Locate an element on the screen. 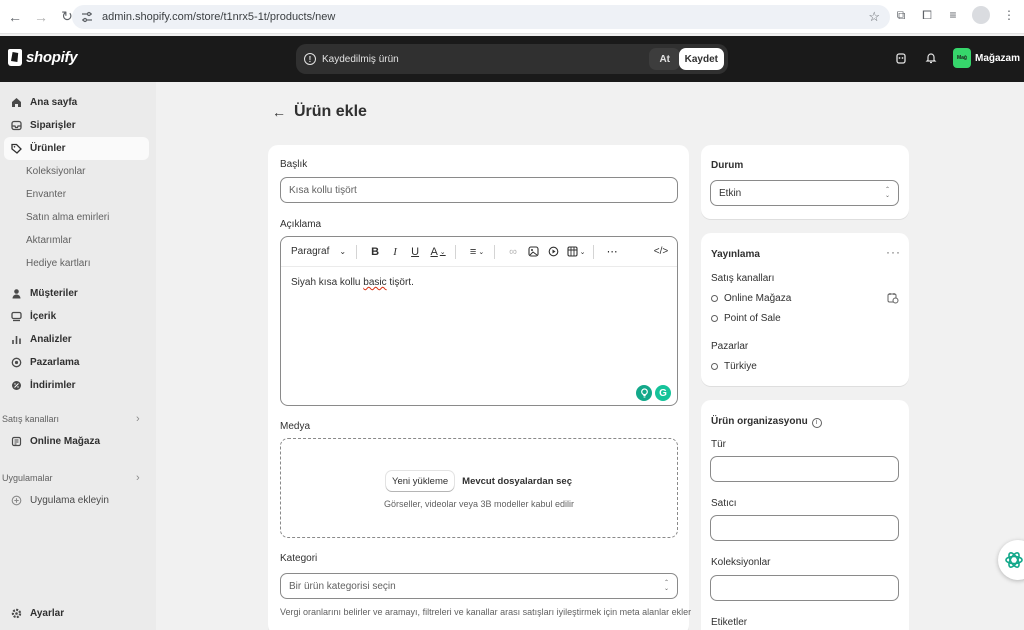 The height and width of the screenshot is (630, 1024). video-icon is located at coordinates (553, 252).